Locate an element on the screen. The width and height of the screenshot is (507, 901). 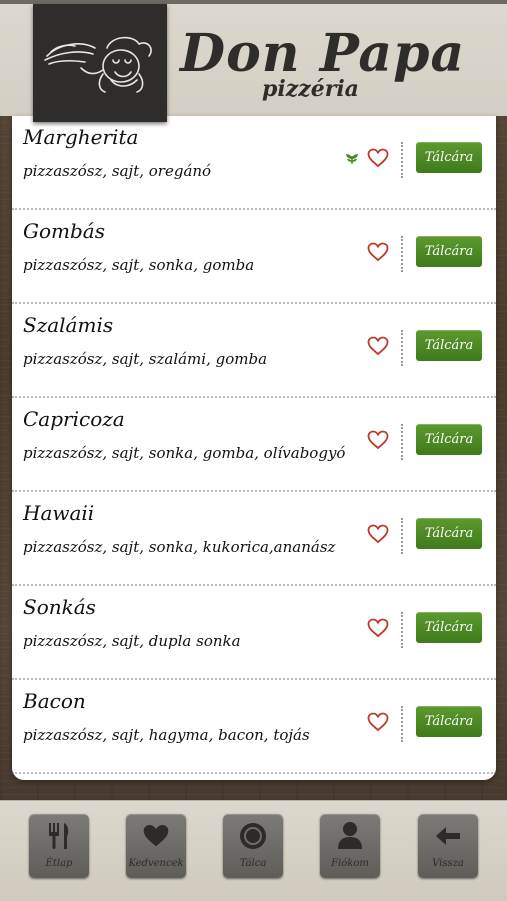
item-name: Gombás is located at coordinates (64, 231).